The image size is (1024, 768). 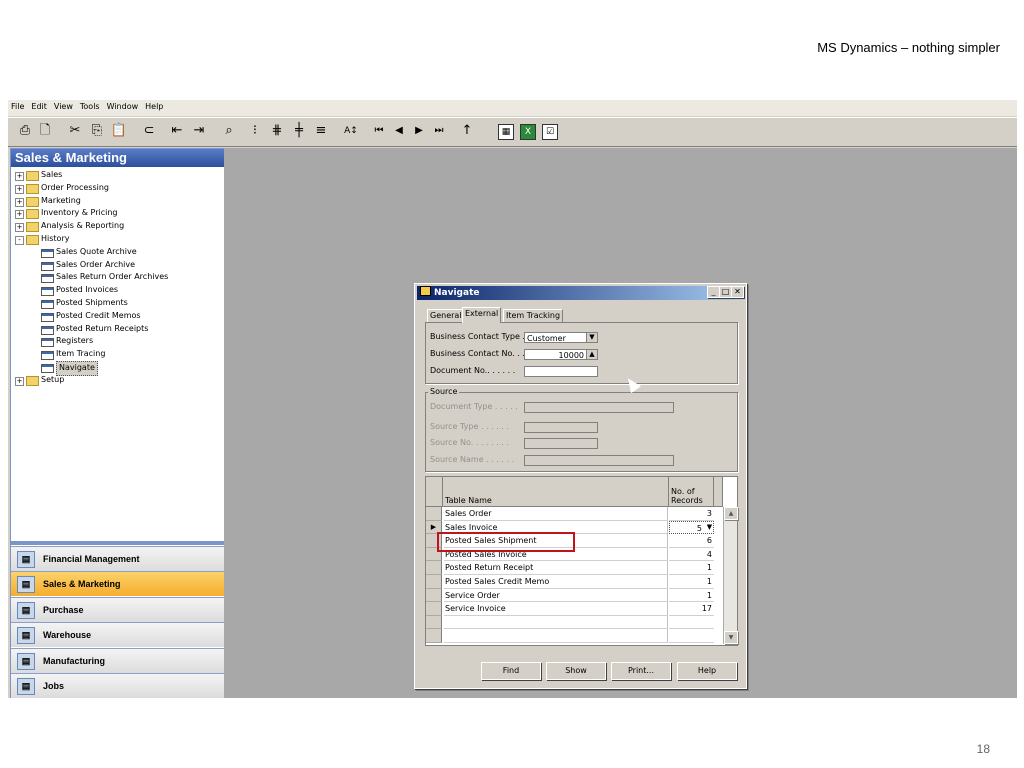 I want to click on checklist-icon: ☑, so click(x=550, y=132).